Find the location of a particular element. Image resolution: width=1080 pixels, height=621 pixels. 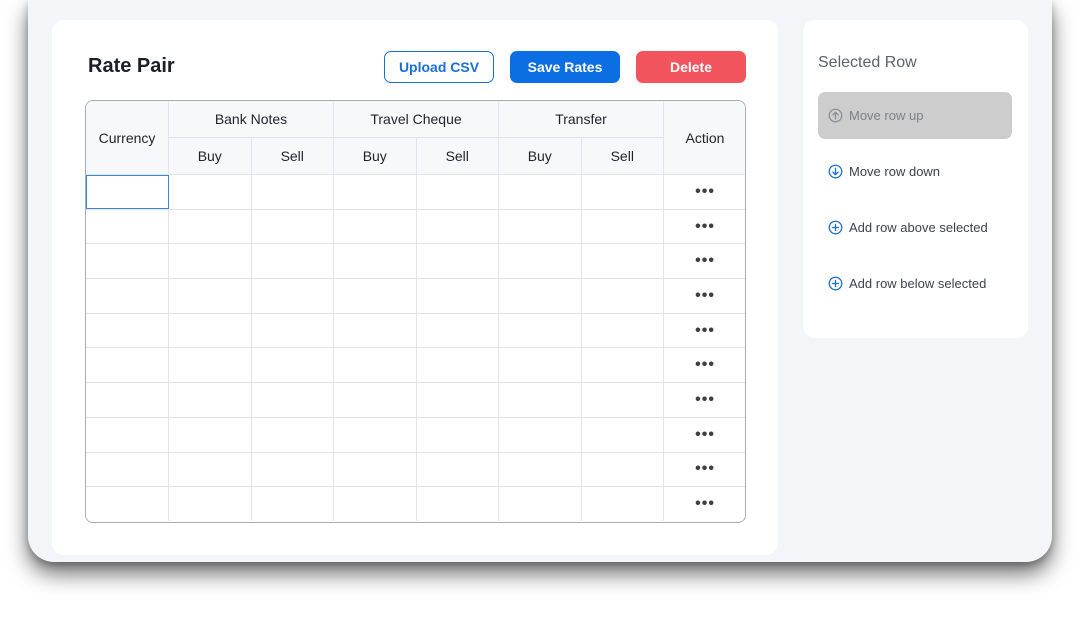

move-row-up-button: Move row up is located at coordinates (915, 115).